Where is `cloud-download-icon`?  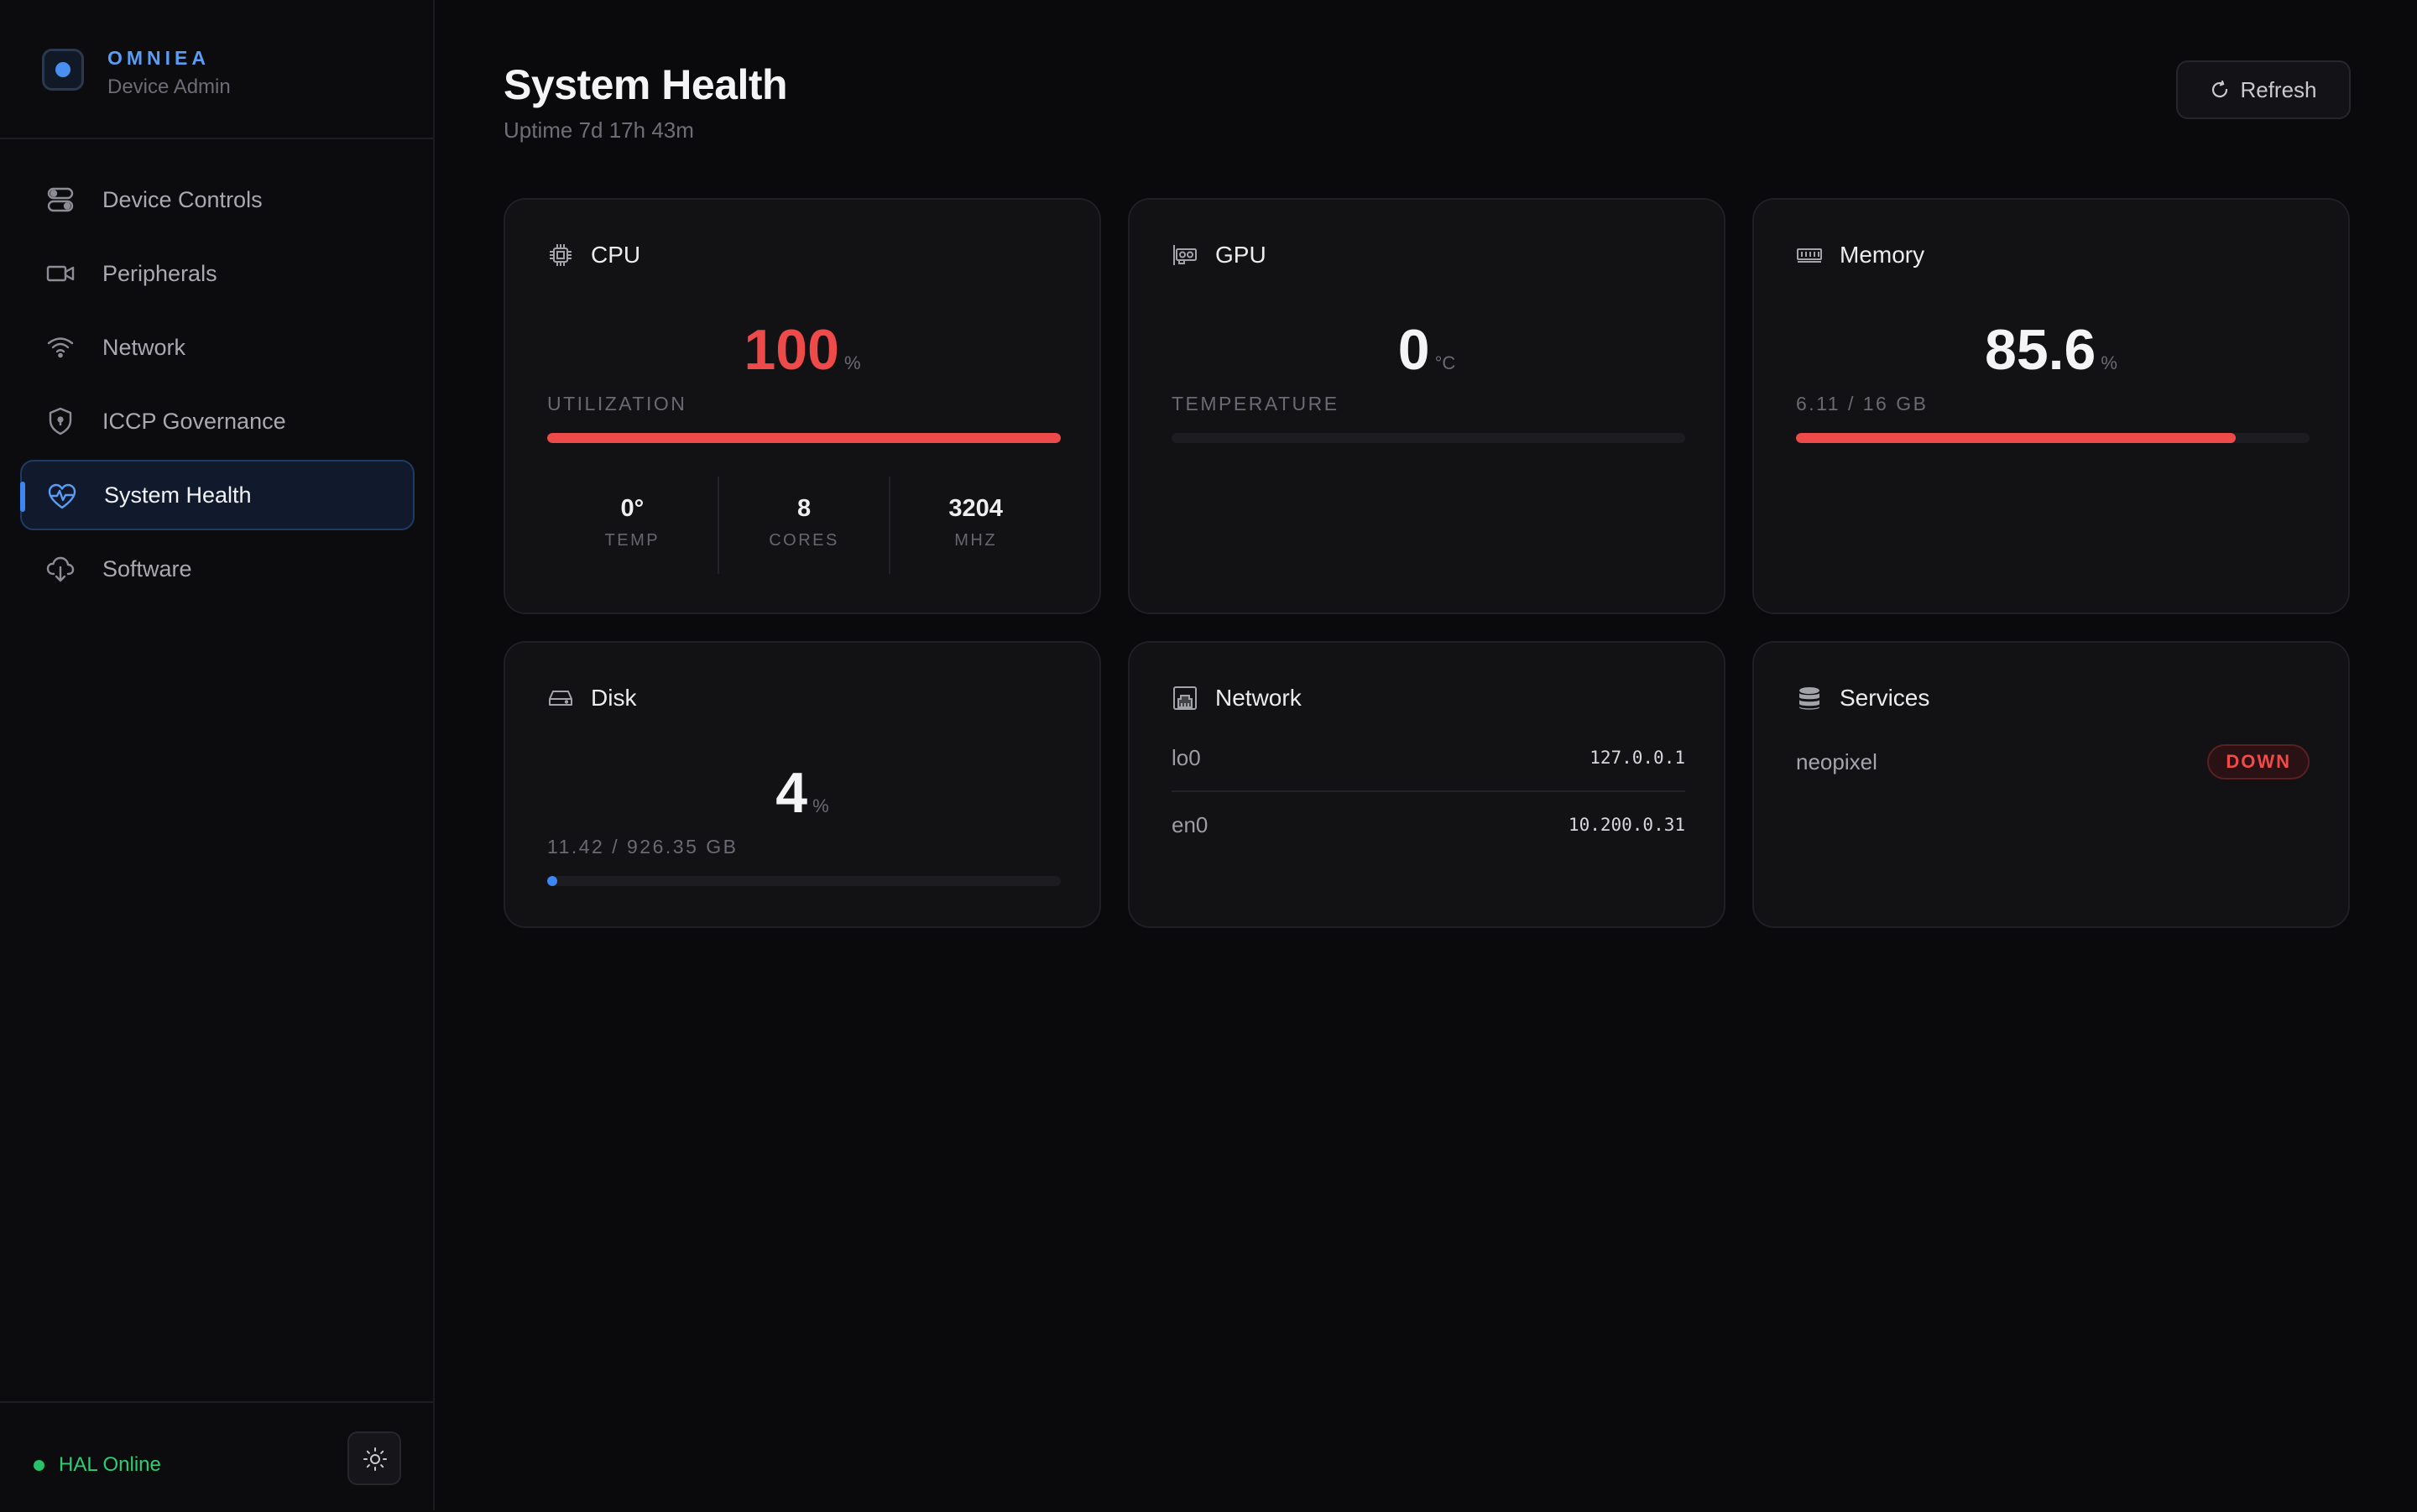
cloud-download-icon is located at coordinates (60, 569).